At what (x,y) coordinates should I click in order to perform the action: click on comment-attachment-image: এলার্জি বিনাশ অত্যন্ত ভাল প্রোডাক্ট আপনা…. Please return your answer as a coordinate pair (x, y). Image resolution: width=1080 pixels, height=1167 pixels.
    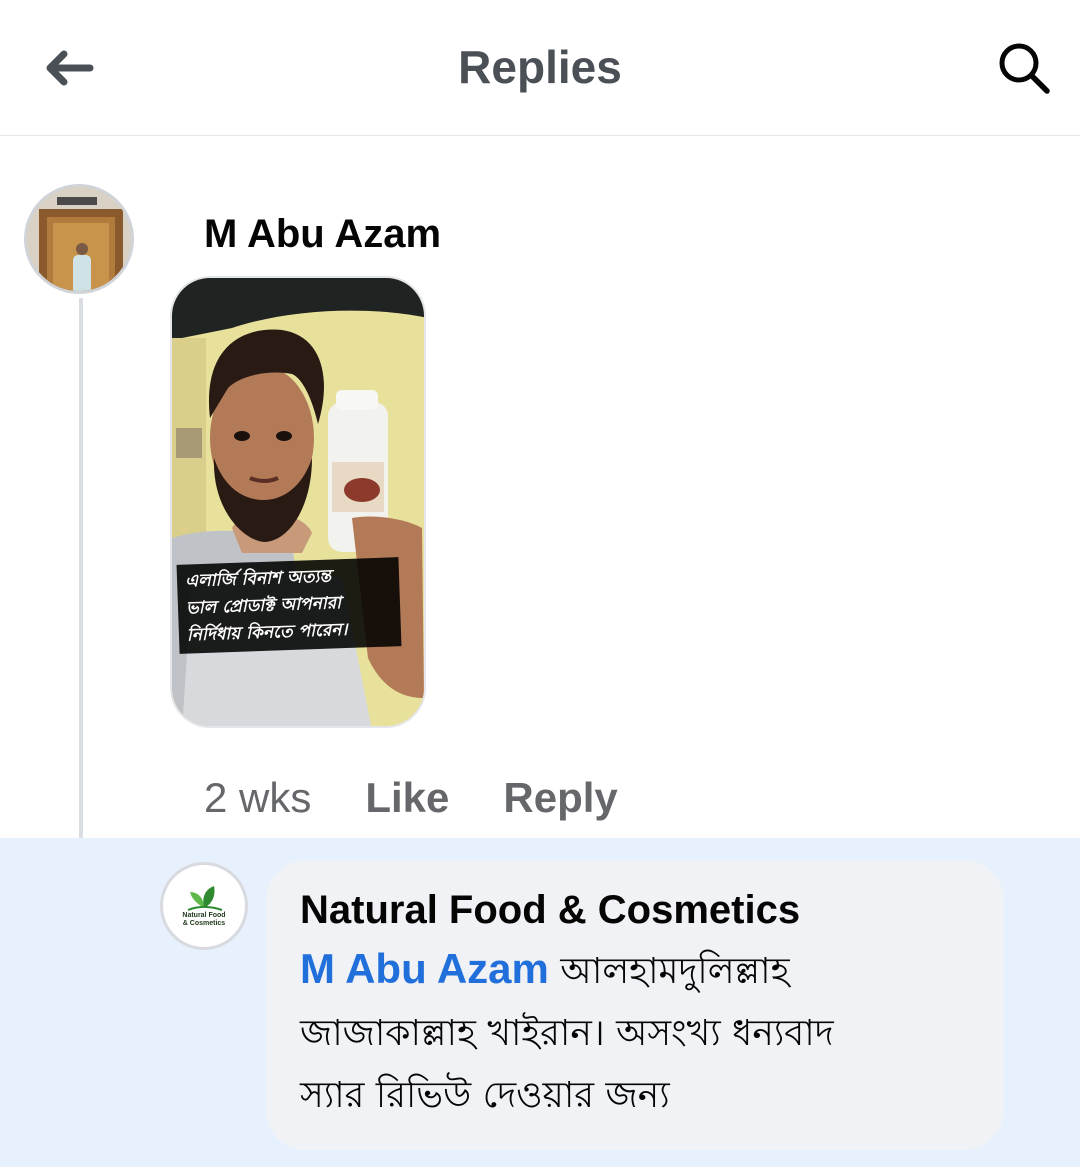
    Looking at the image, I should click on (298, 502).